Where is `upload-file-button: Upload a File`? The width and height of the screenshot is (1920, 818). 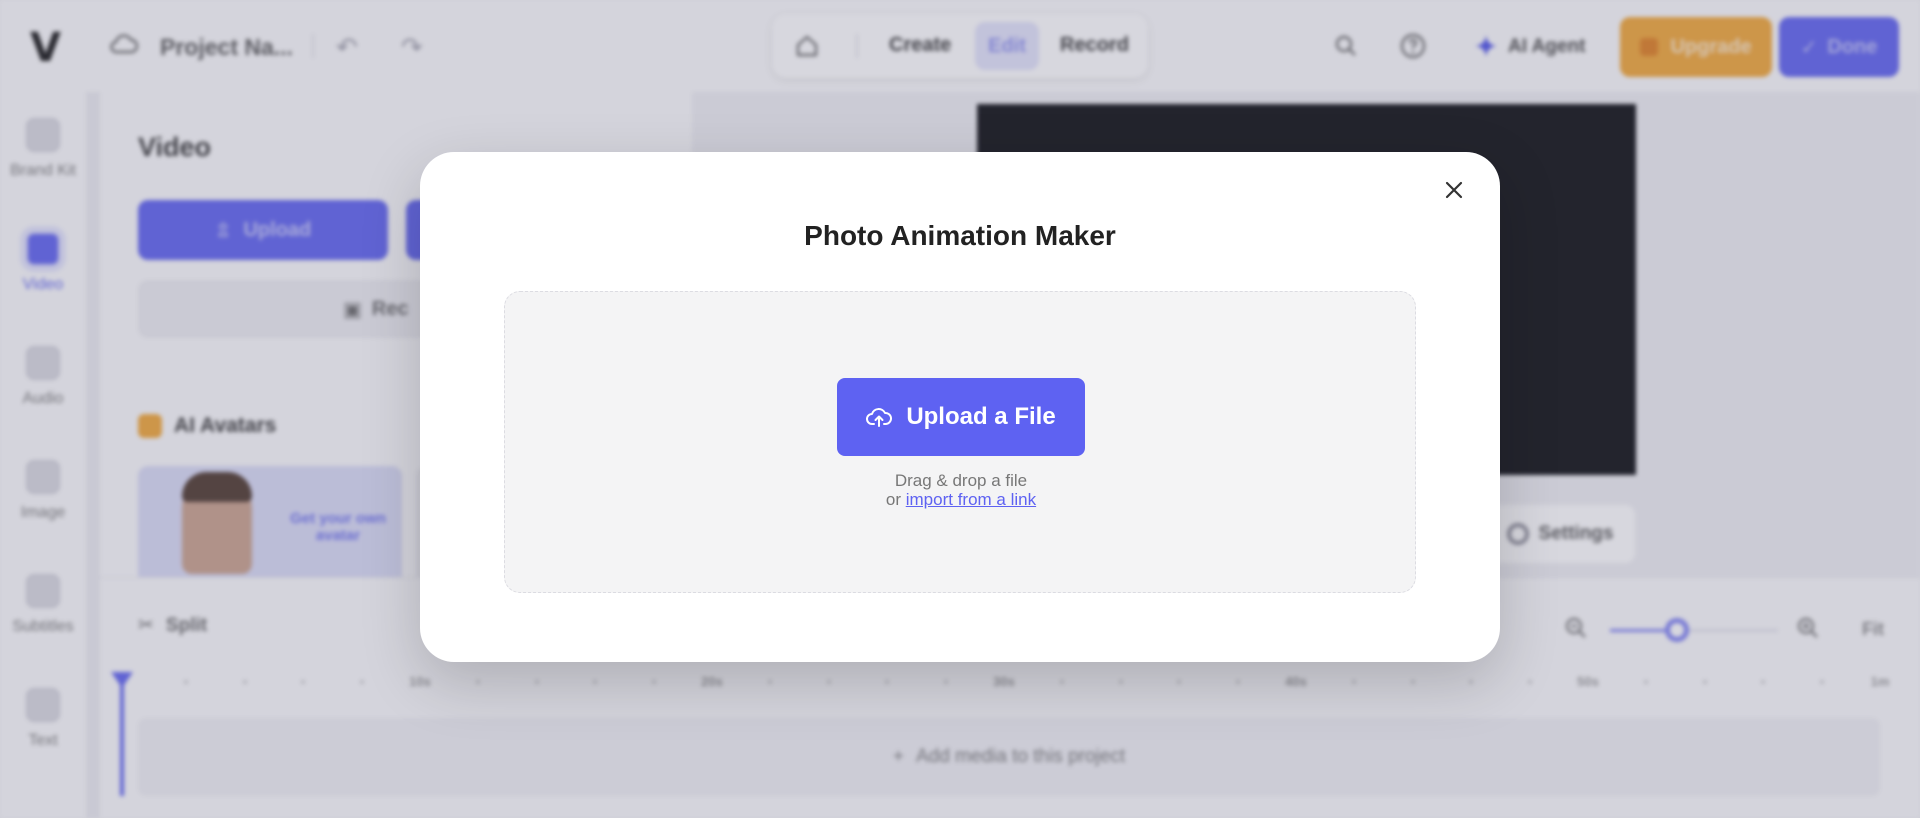
upload-file-button: Upload a File is located at coordinates (961, 417).